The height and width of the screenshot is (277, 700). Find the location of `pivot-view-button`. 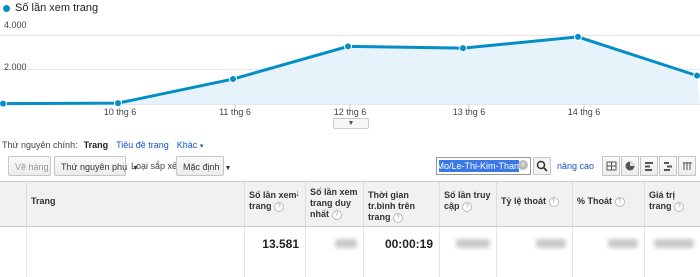

pivot-view-button is located at coordinates (687, 166).